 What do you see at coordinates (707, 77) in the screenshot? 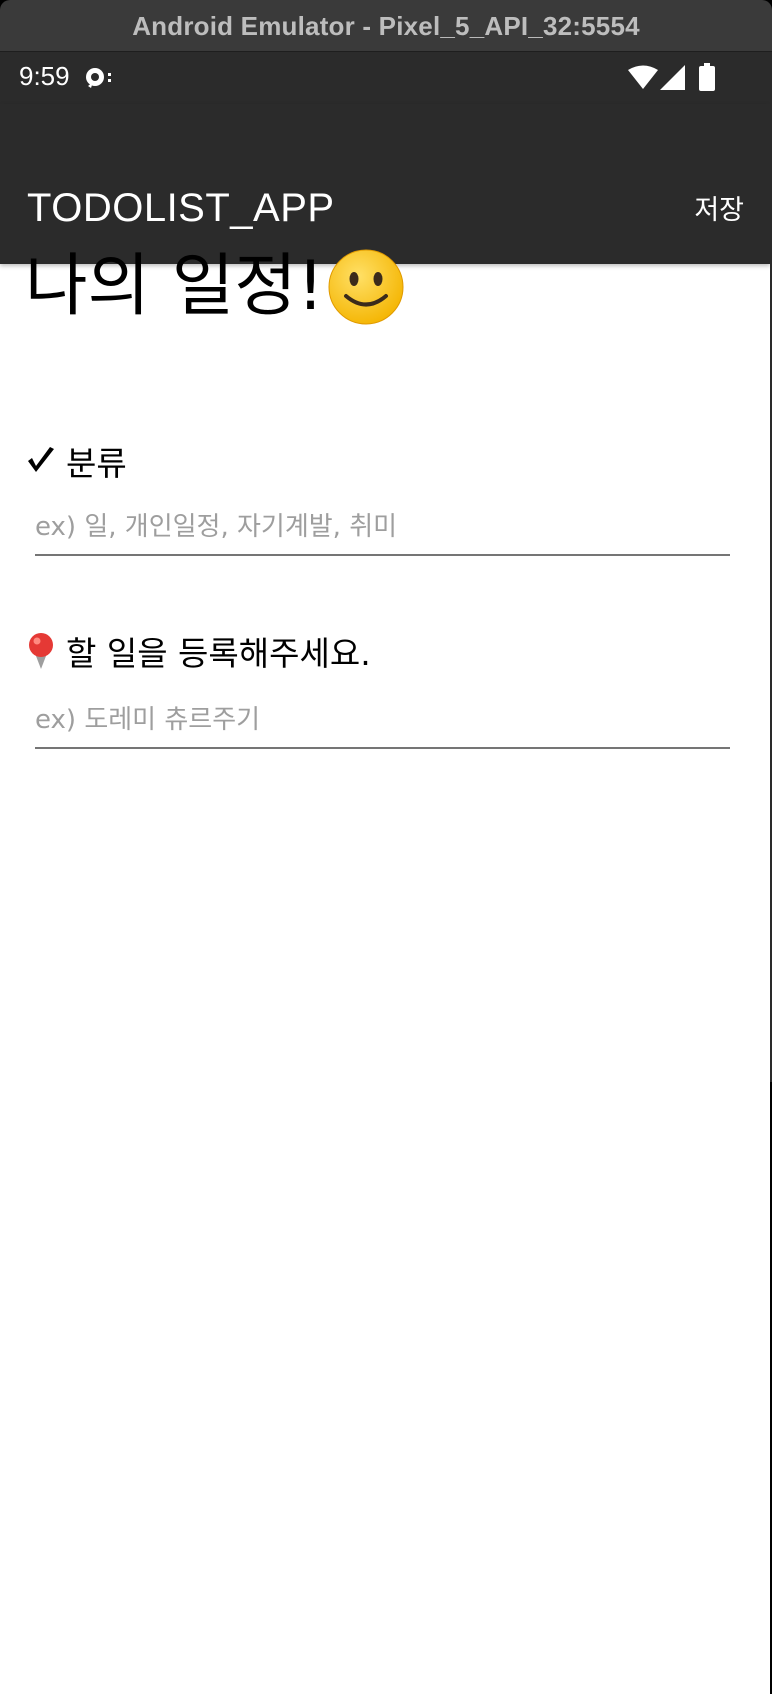
I see `battery-icon` at bounding box center [707, 77].